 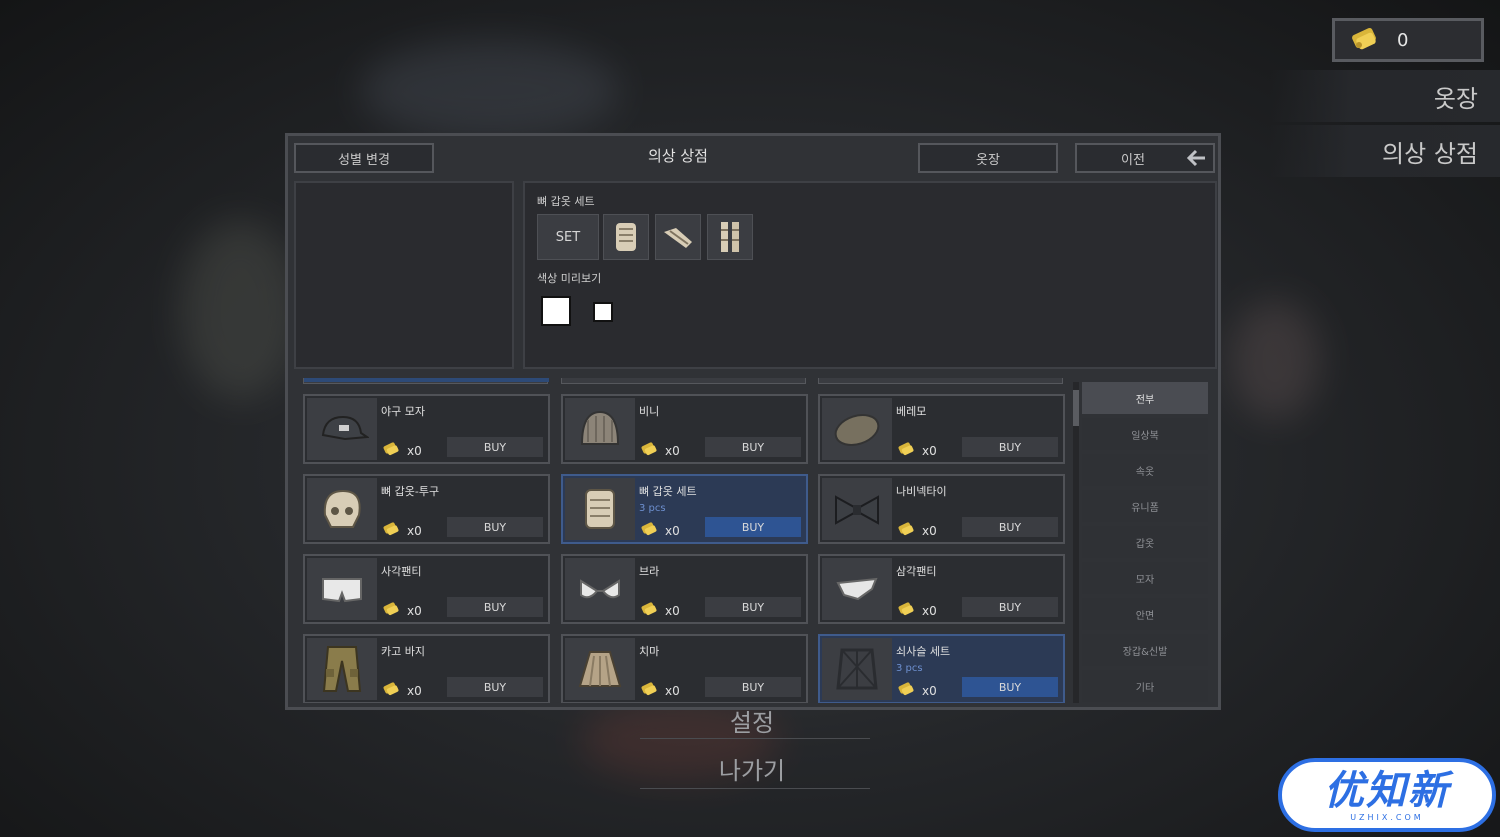 I want to click on category-tab: 갑옷, so click(x=1145, y=542).